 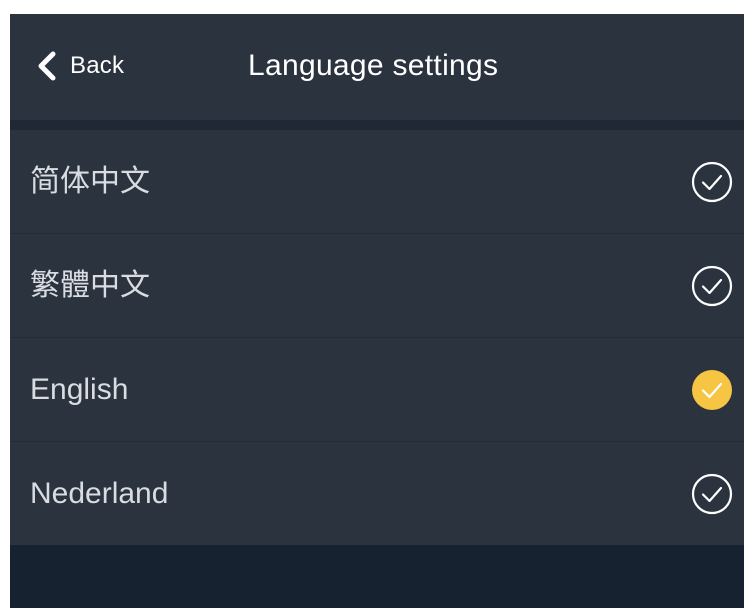 I want to click on page-title: Language settings, so click(x=373, y=65).